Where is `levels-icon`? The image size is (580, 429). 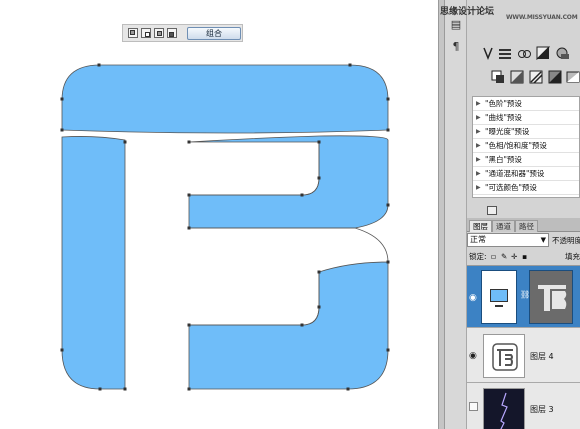
levels-icon is located at coordinates (505, 53).